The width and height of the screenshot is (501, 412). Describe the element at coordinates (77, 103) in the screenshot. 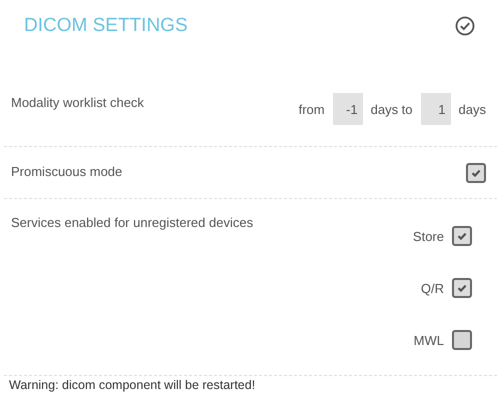

I see `setting-label: Modality worklist check` at that location.